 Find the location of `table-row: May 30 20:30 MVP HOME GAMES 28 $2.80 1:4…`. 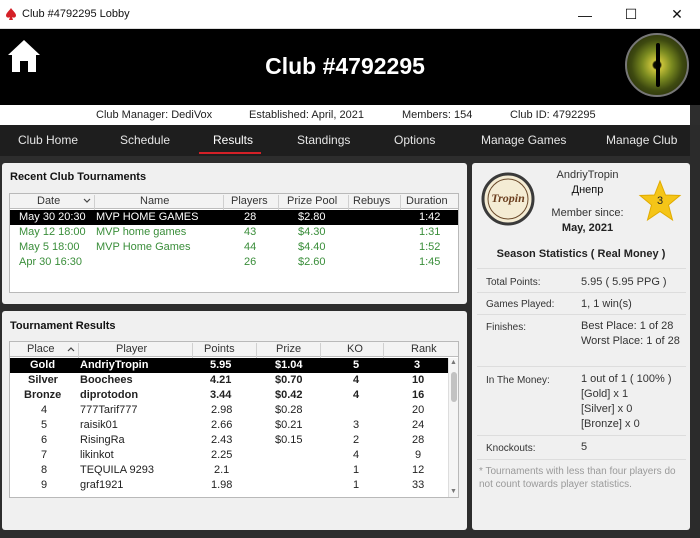

table-row: May 30 20:30 MVP HOME GAMES 28 $2.80 1:4… is located at coordinates (234, 217).